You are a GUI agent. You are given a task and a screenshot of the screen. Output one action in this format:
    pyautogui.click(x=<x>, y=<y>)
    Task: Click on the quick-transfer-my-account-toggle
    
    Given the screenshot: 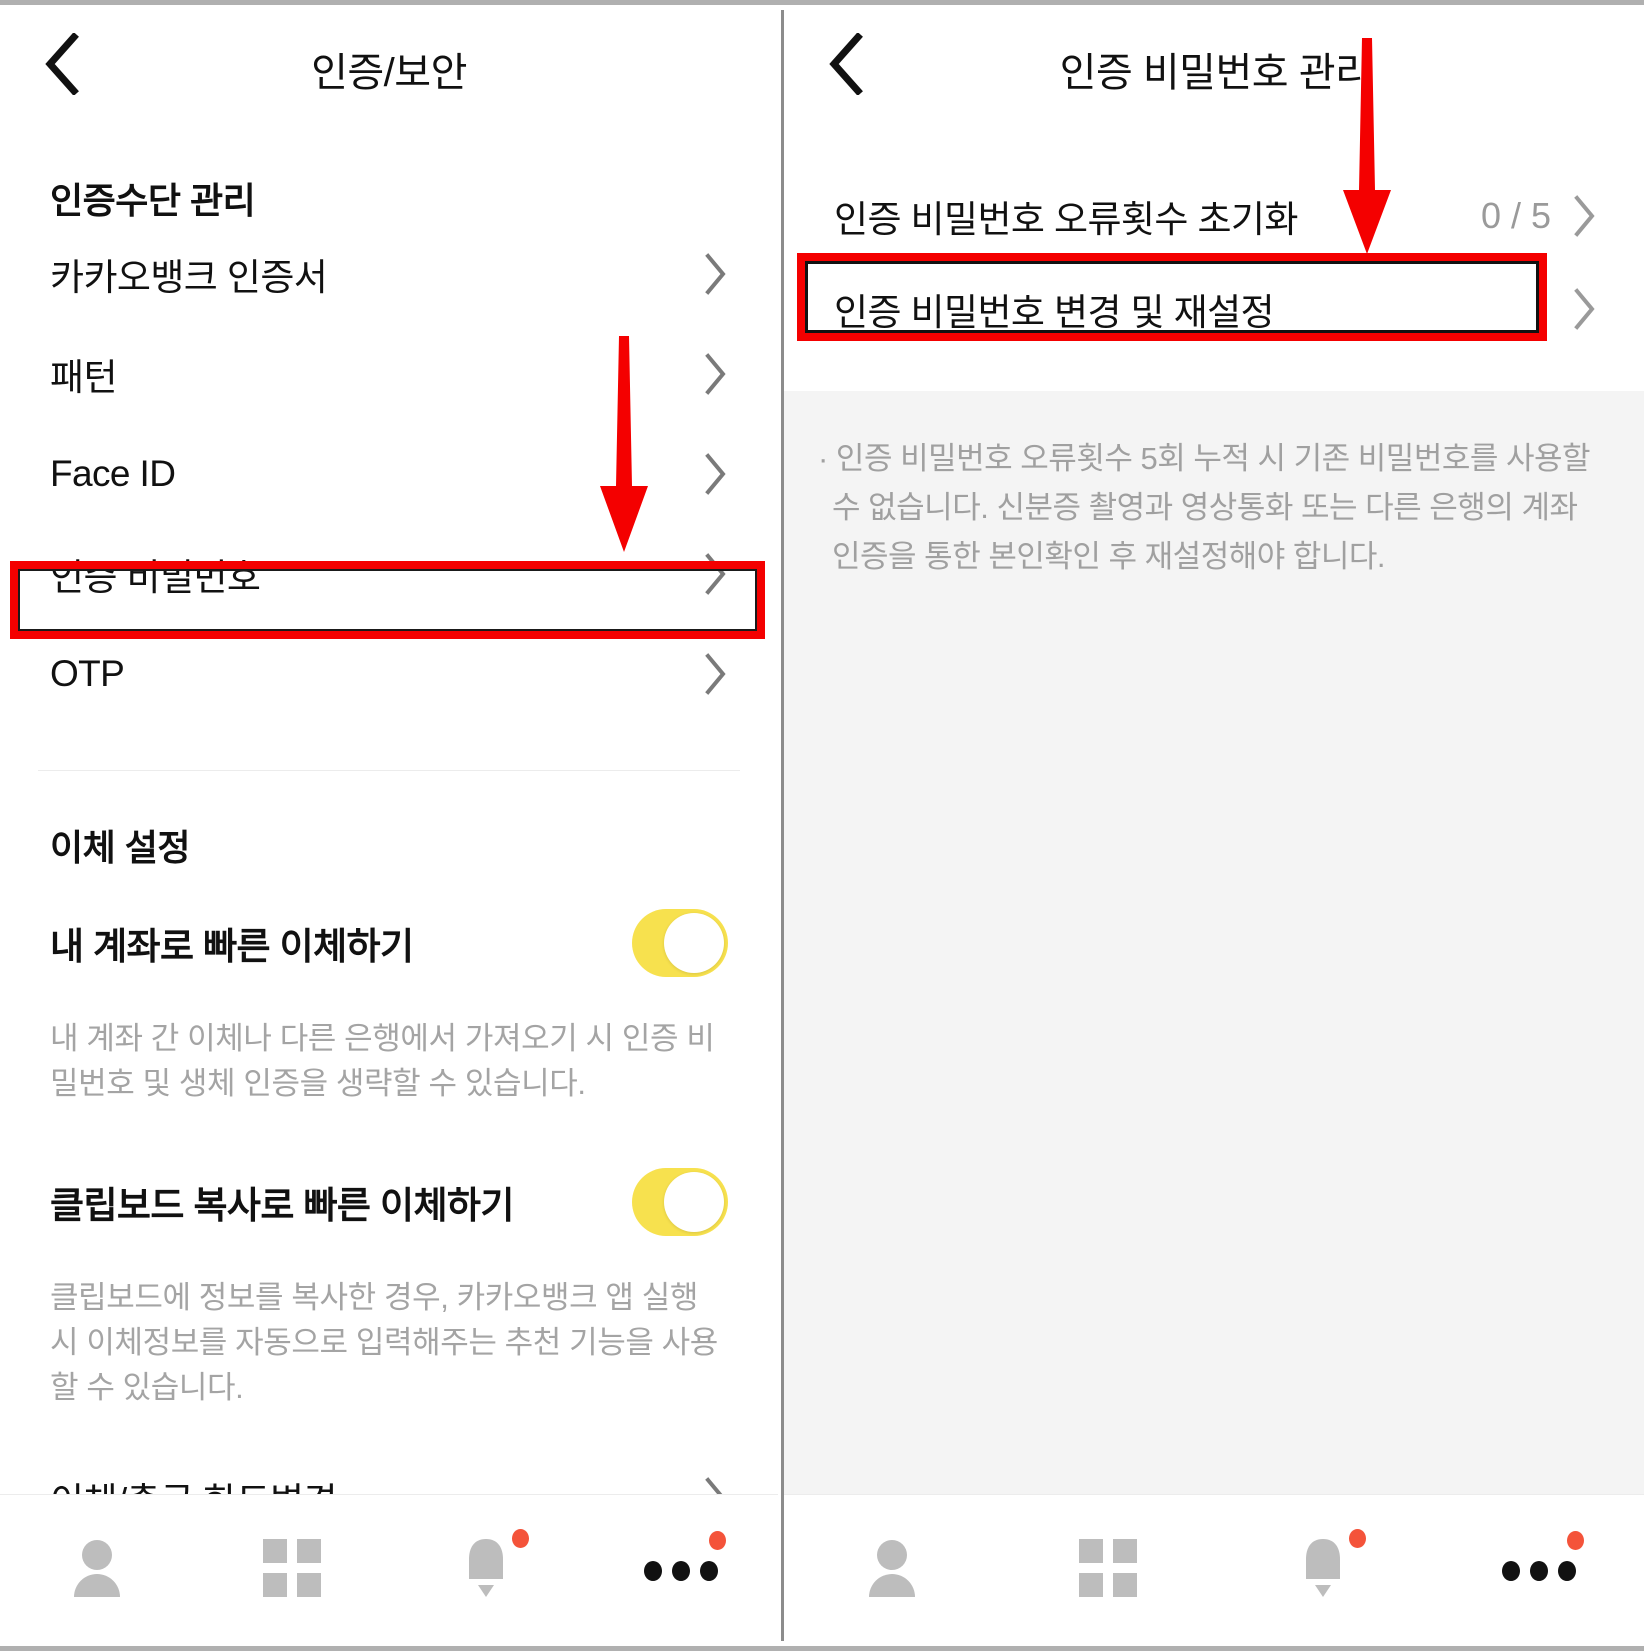 What is the action you would take?
    pyautogui.click(x=680, y=943)
    